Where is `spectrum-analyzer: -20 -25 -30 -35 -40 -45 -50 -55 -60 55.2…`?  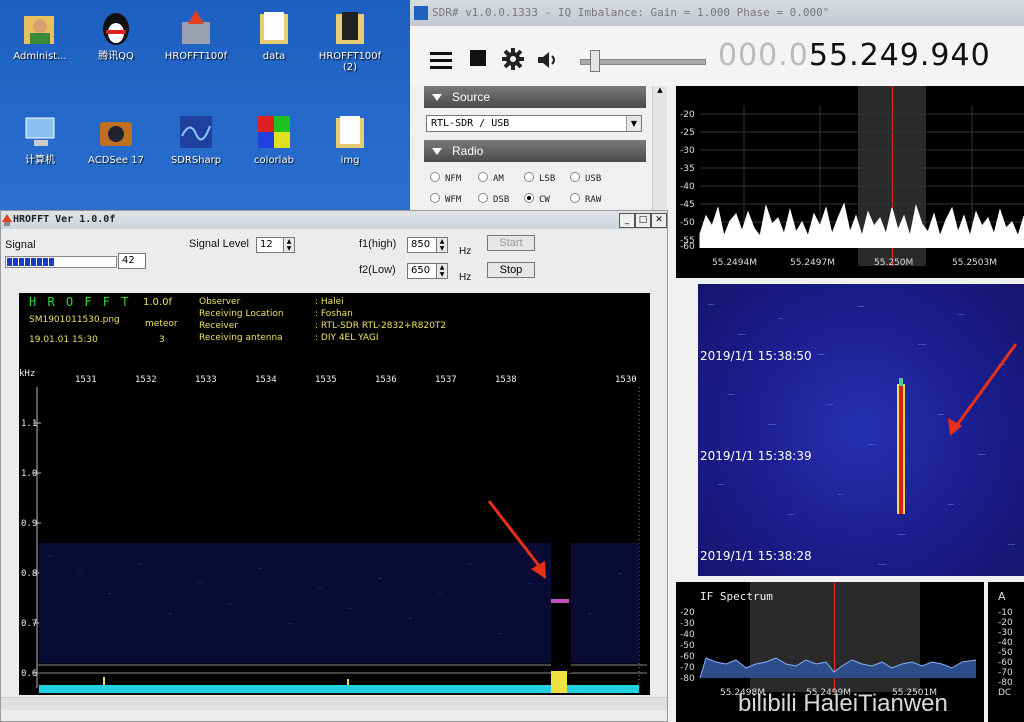 spectrum-analyzer: -20 -25 -30 -35 -40 -45 -50 -55 -60 55.2… is located at coordinates (850, 182).